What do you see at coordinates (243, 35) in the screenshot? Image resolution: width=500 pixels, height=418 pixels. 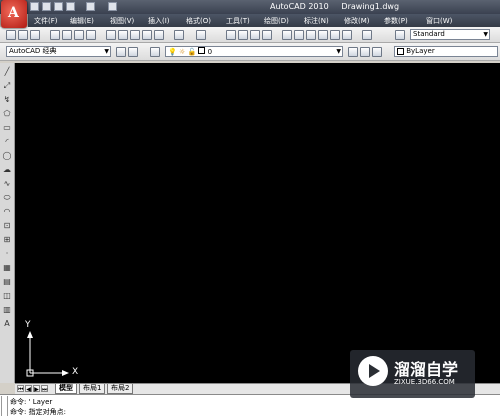 I see `zoom-realtime-icon` at bounding box center [243, 35].